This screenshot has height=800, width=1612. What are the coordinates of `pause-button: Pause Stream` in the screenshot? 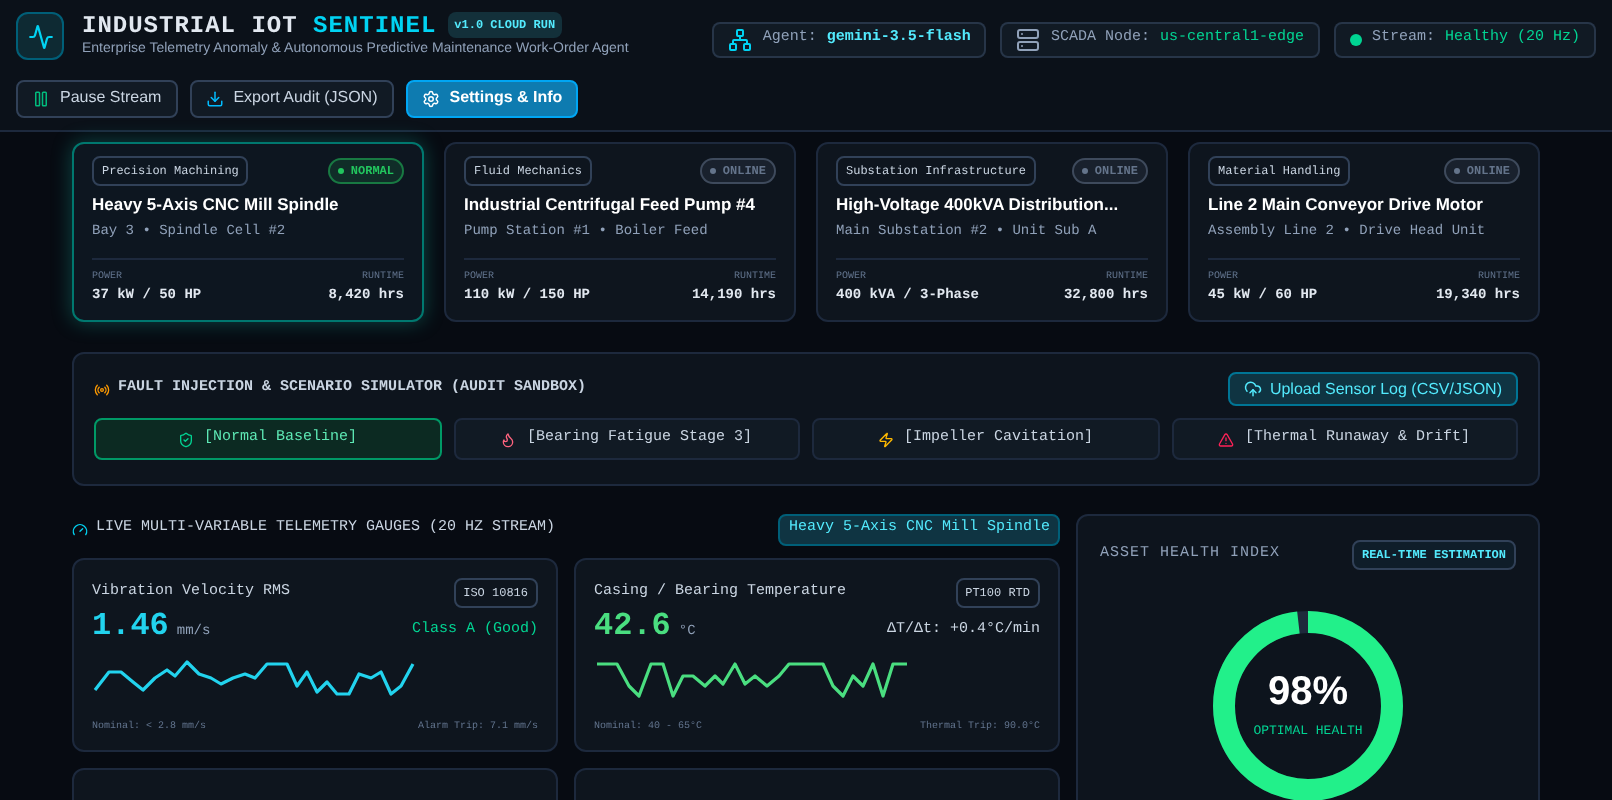 It's located at (97, 98).